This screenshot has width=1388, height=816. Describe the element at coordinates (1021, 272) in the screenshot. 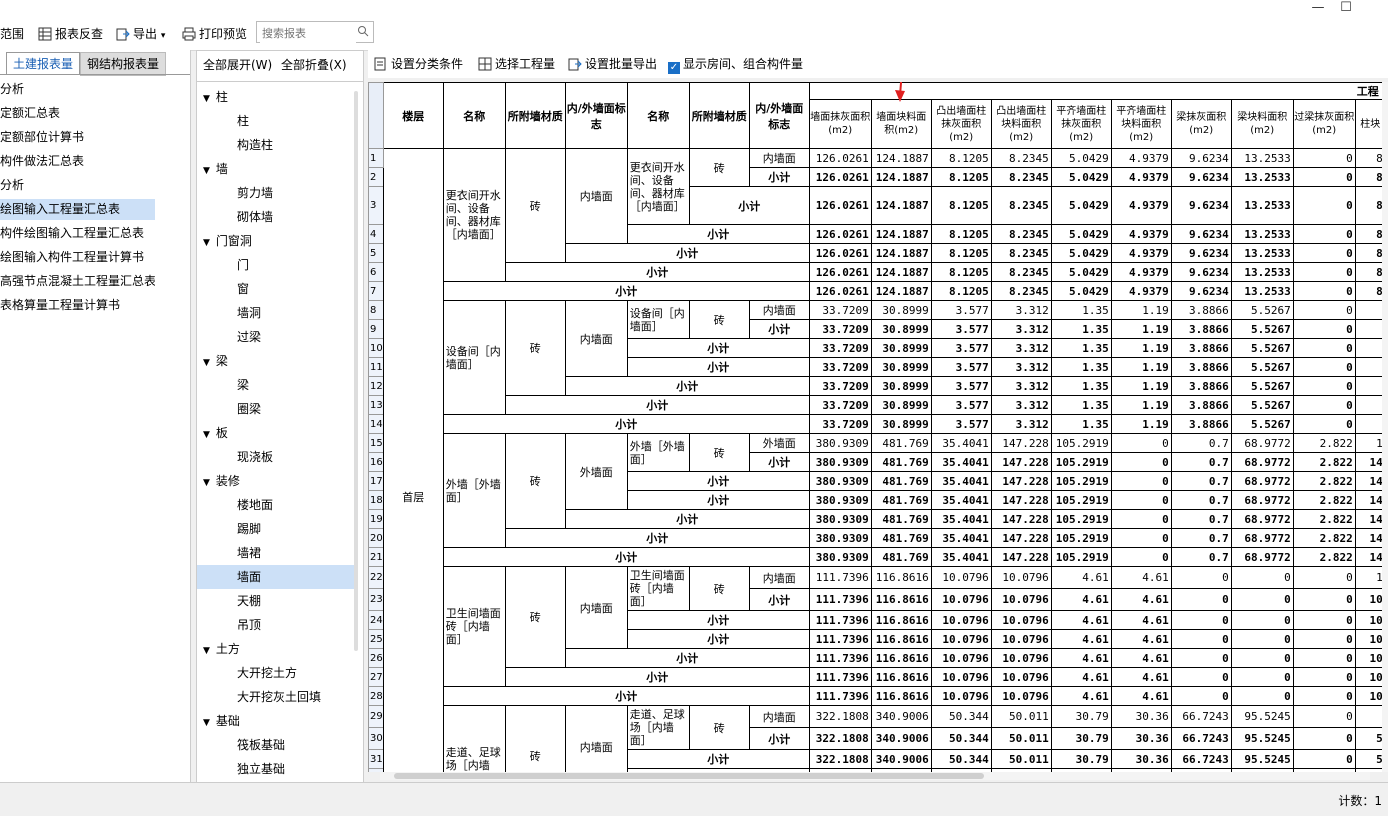

I see `quantity-cell: 8.2345` at that location.